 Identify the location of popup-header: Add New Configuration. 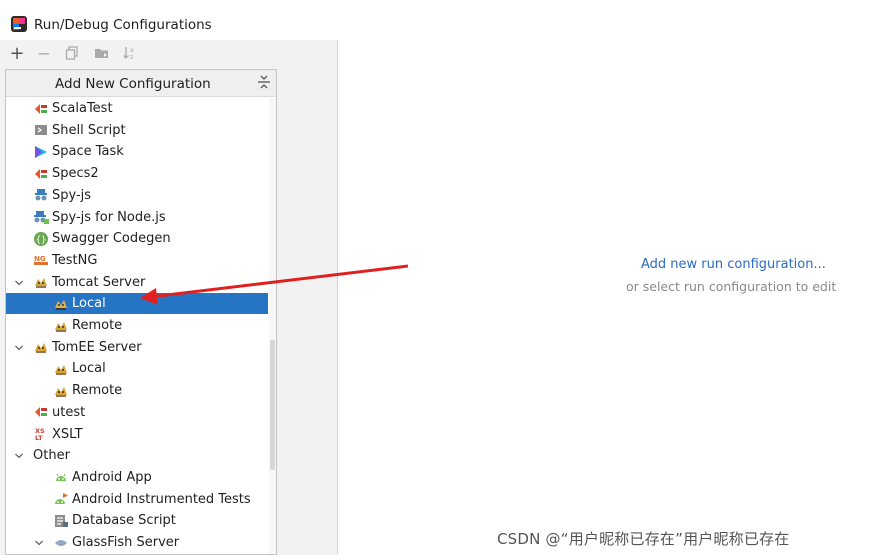
(141, 83).